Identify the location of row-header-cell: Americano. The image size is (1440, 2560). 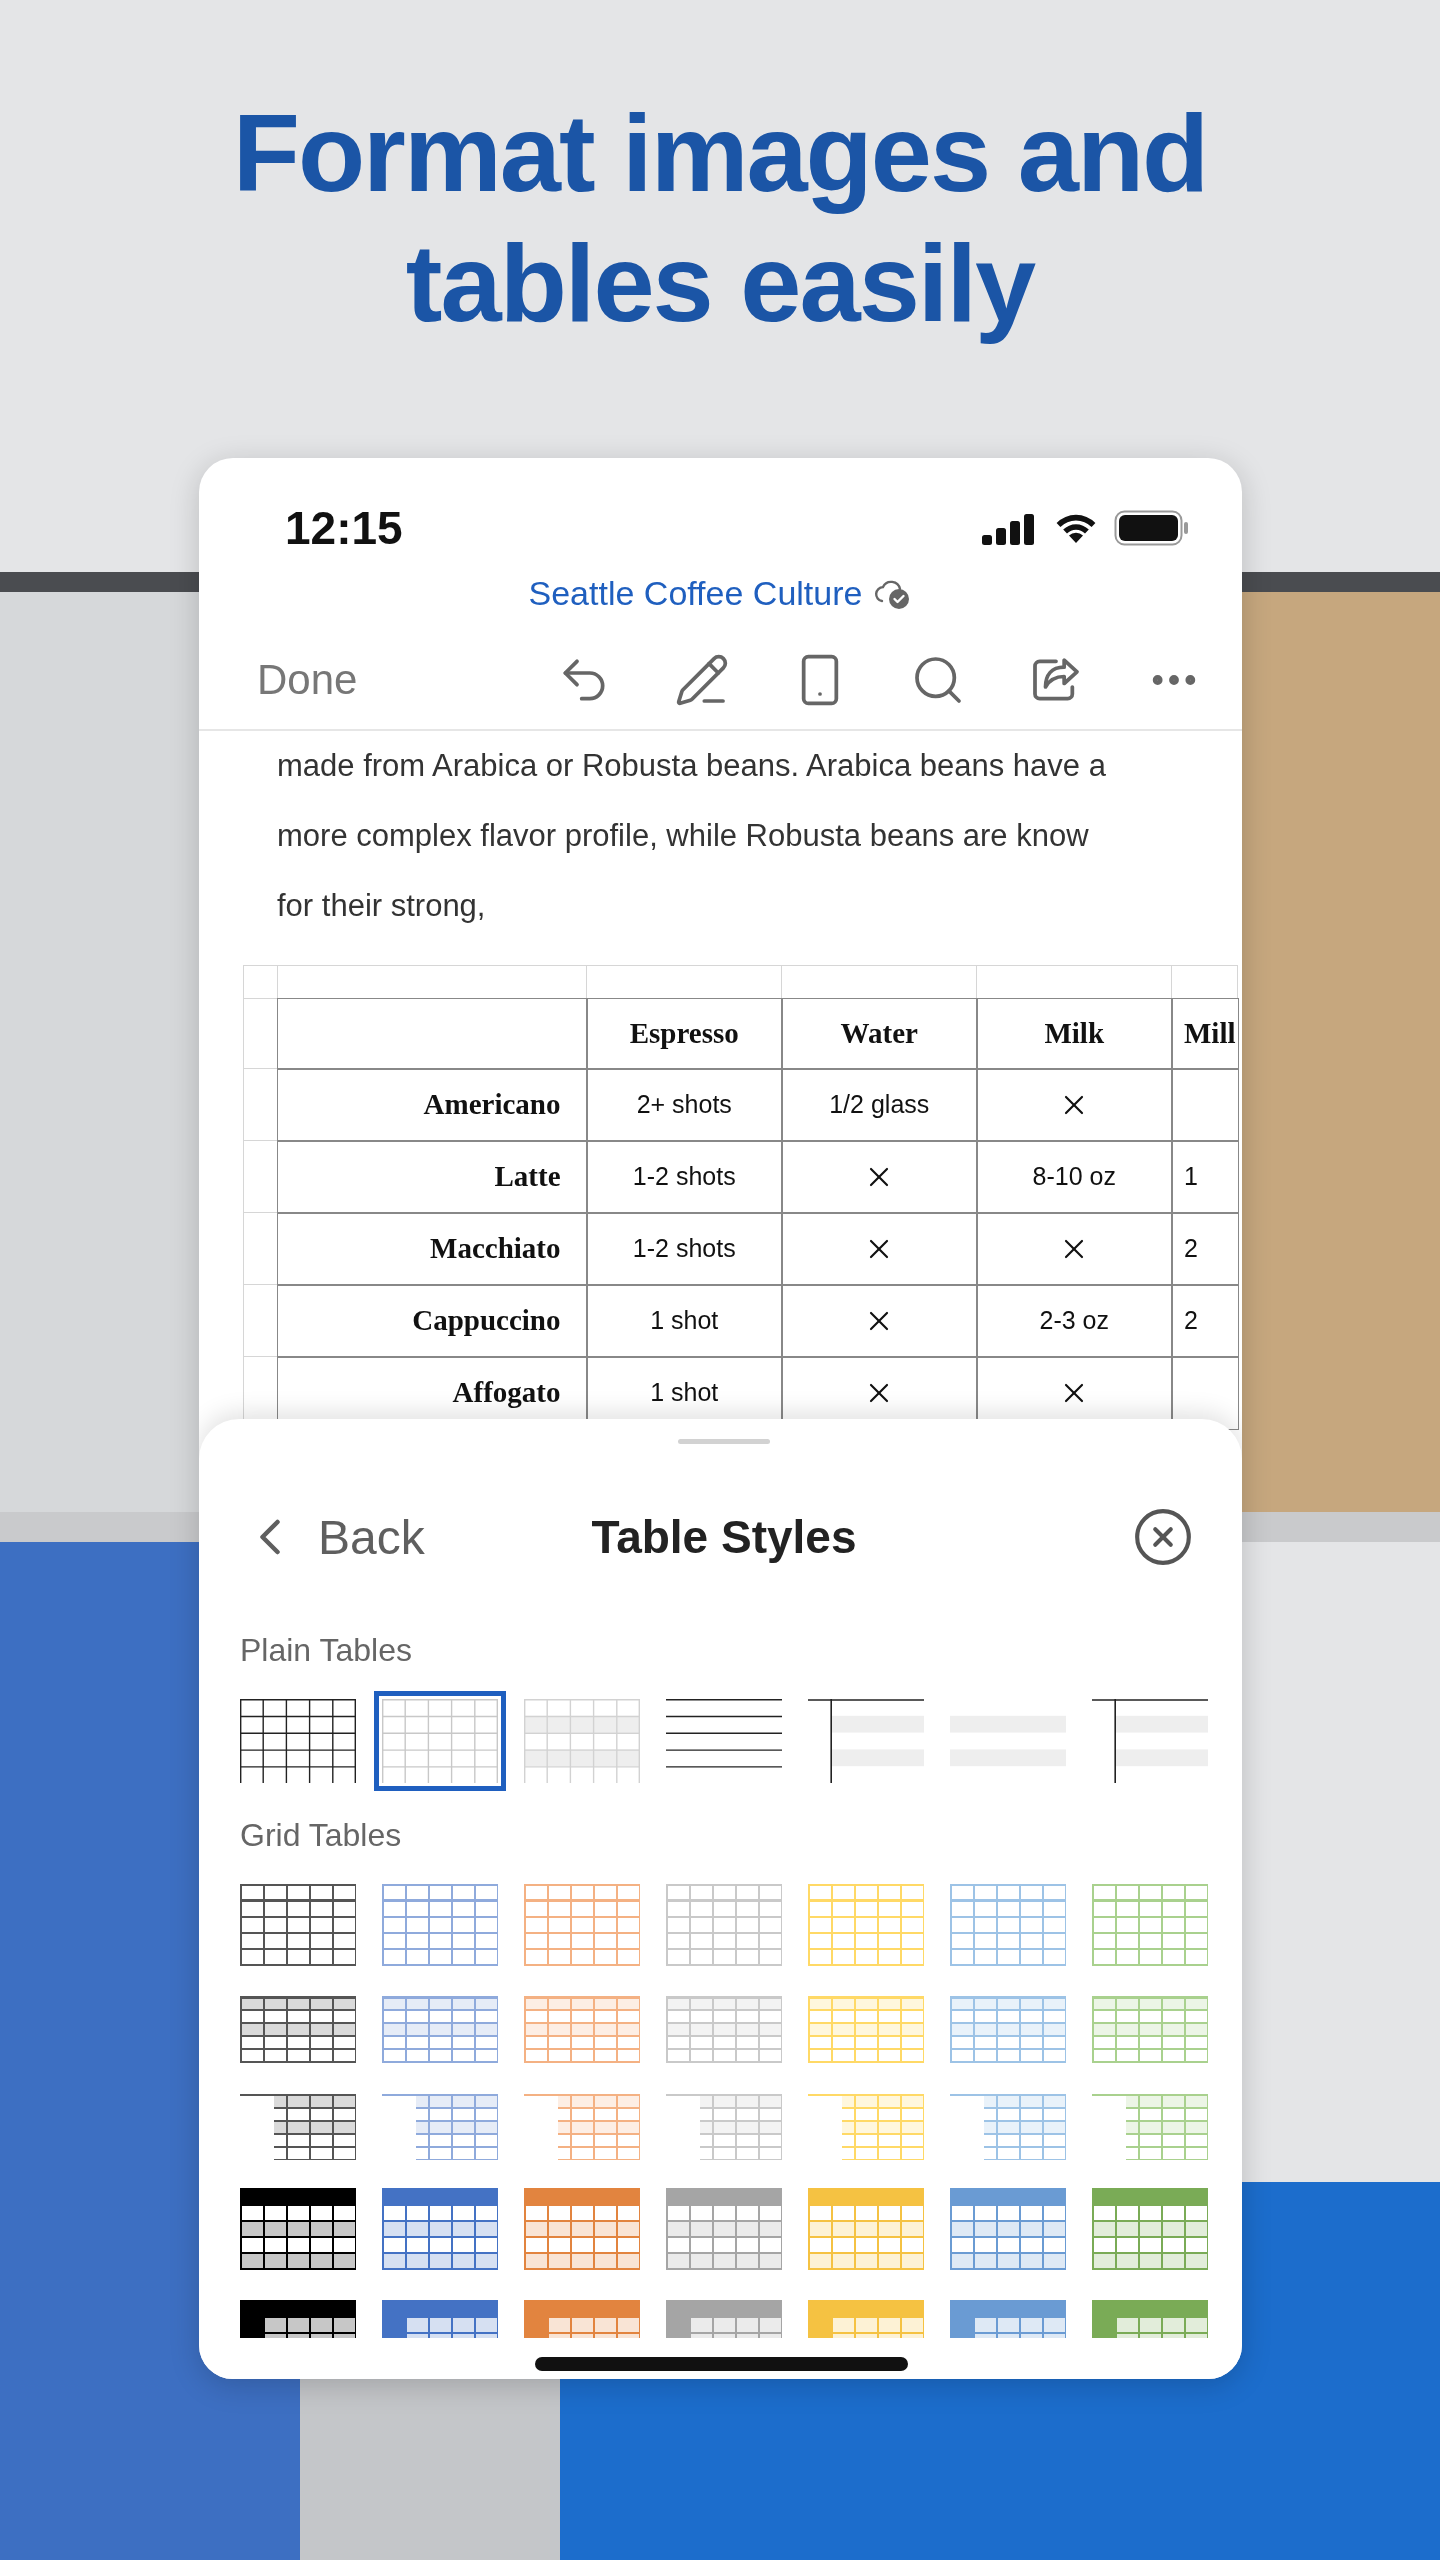
(432, 1105).